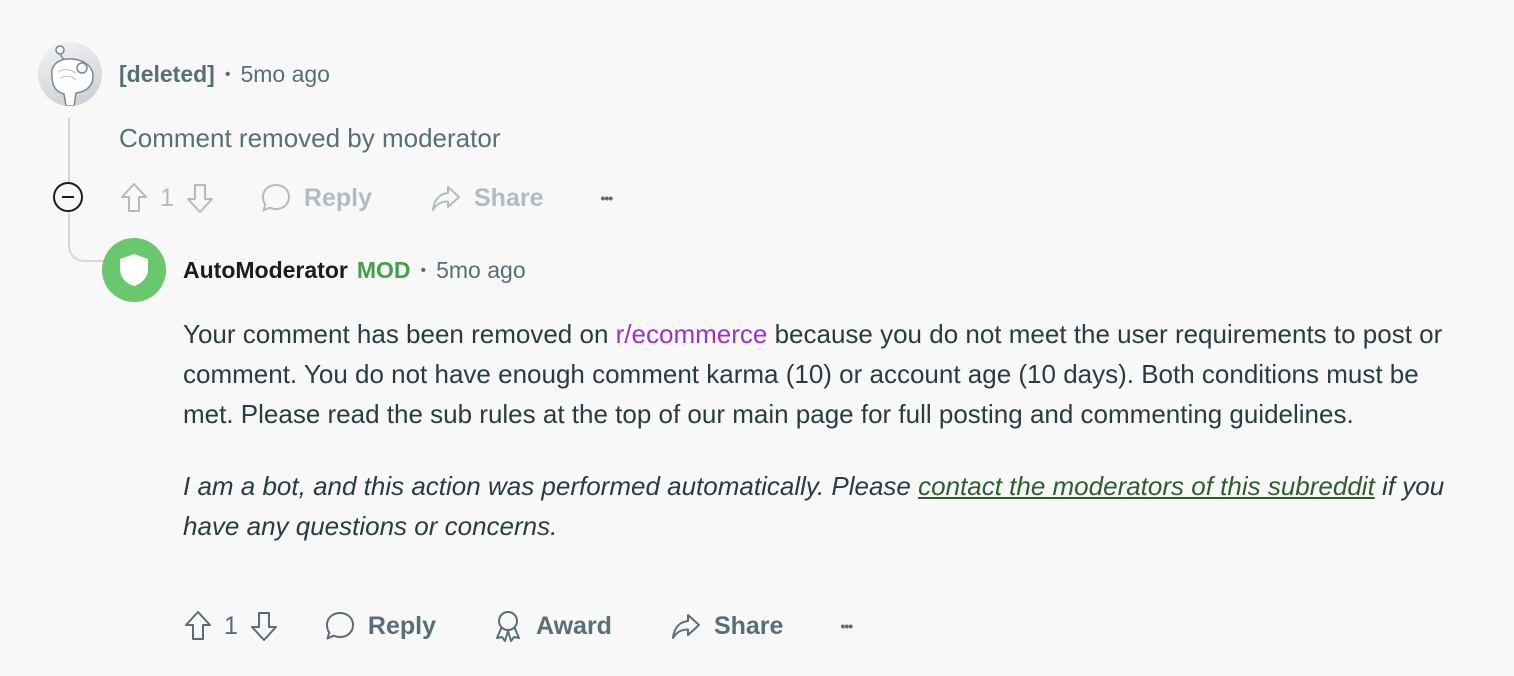 This screenshot has height=676, width=1514. I want to click on award-icon, so click(508, 626).